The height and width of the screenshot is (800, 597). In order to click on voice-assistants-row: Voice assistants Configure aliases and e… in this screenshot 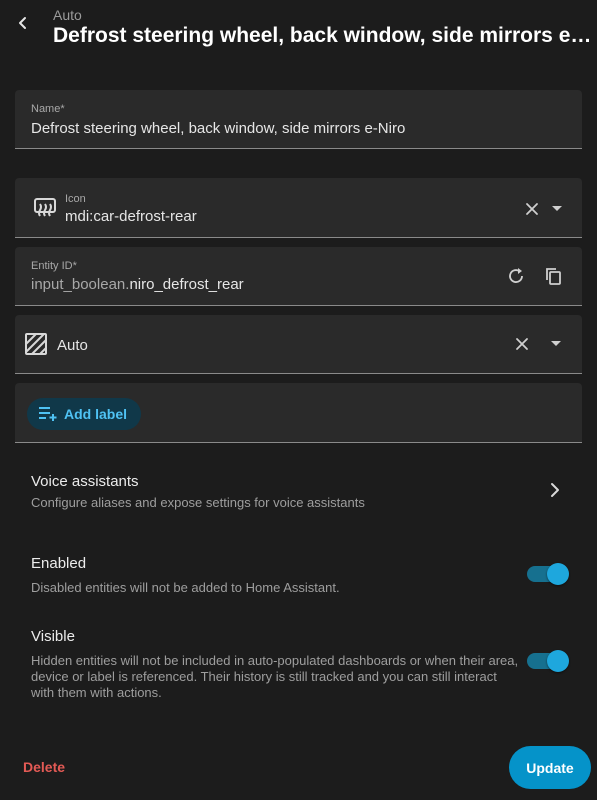, I will do `click(298, 490)`.